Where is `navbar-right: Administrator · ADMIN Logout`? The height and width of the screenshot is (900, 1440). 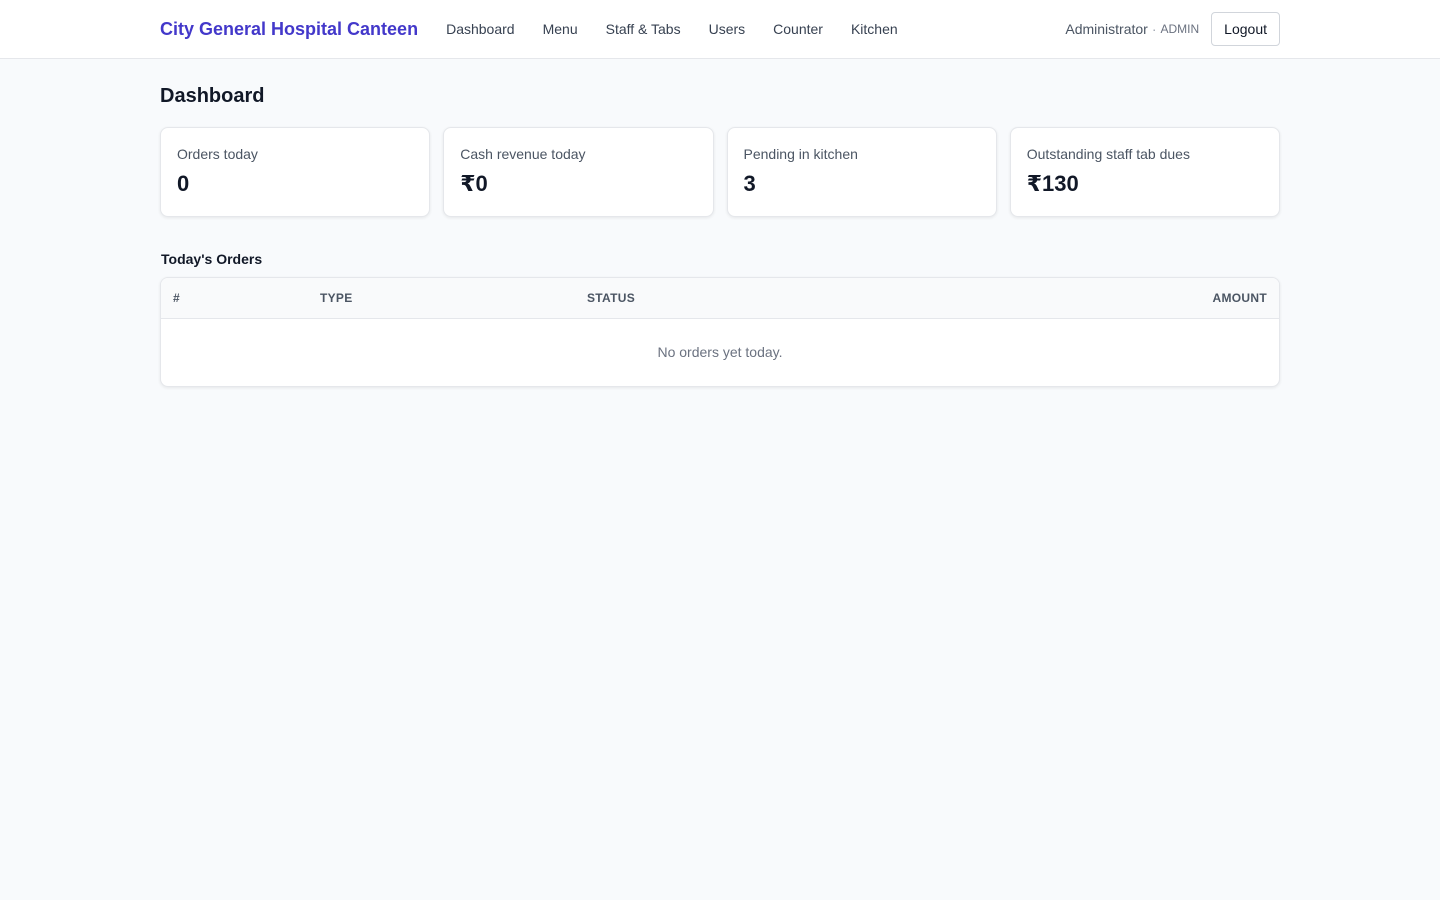
navbar-right: Administrator · ADMIN Logout is located at coordinates (1172, 29).